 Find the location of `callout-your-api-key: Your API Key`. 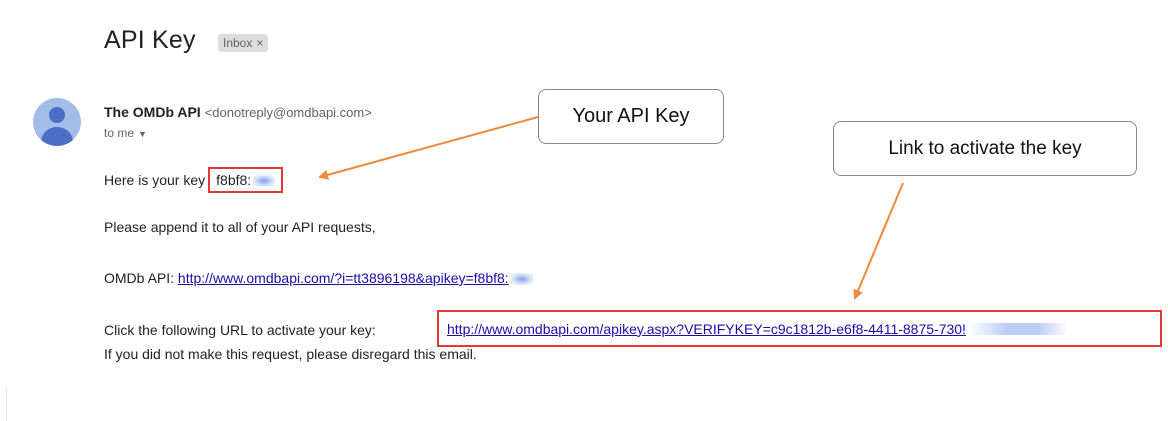

callout-your-api-key: Your API Key is located at coordinates (631, 116).